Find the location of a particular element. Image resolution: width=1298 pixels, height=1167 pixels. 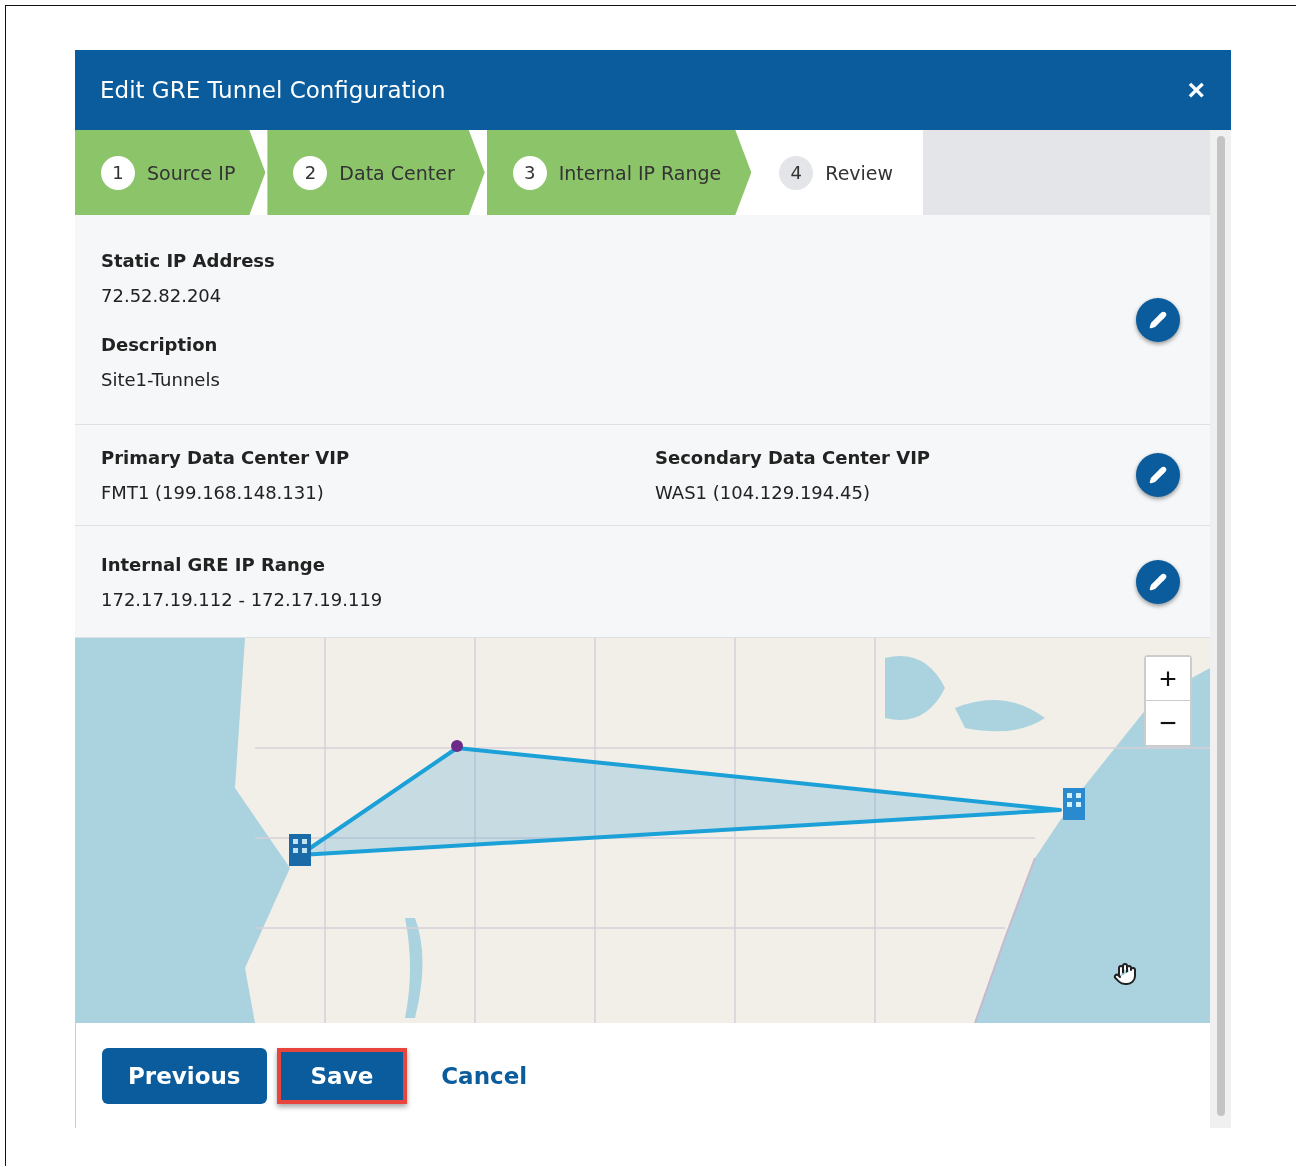

field-label: Secondary Data Center VIP is located at coordinates (793, 457).